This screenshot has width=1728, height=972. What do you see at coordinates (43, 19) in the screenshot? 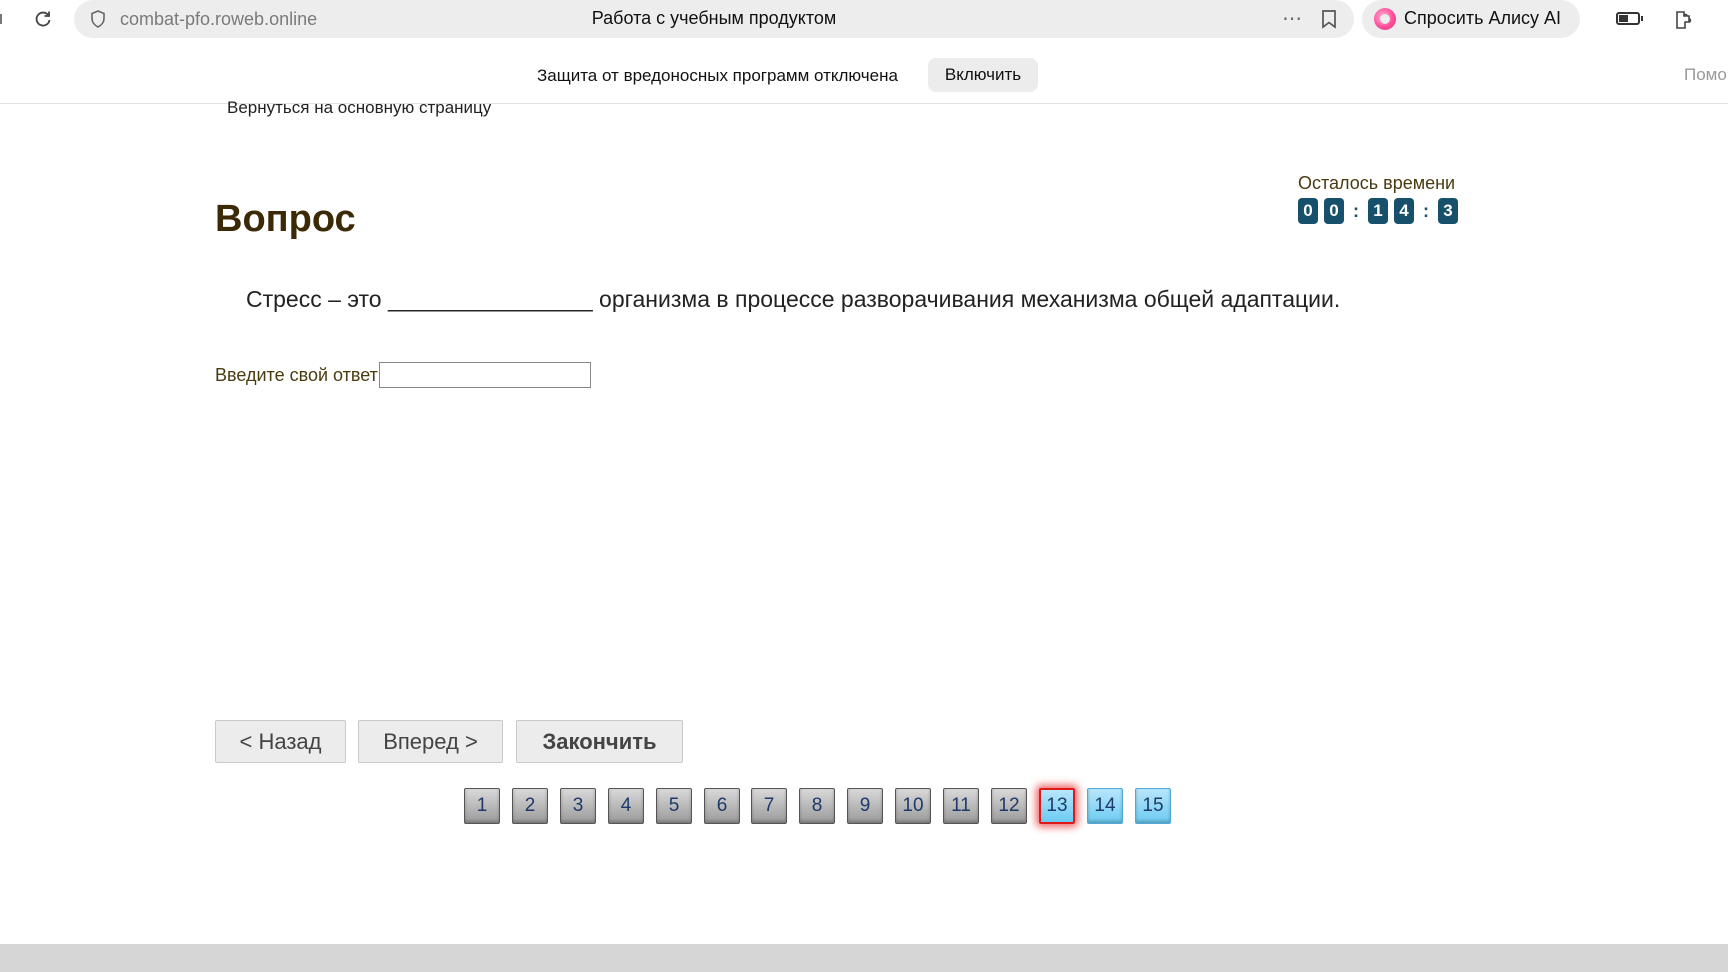
I see `reload-icon` at bounding box center [43, 19].